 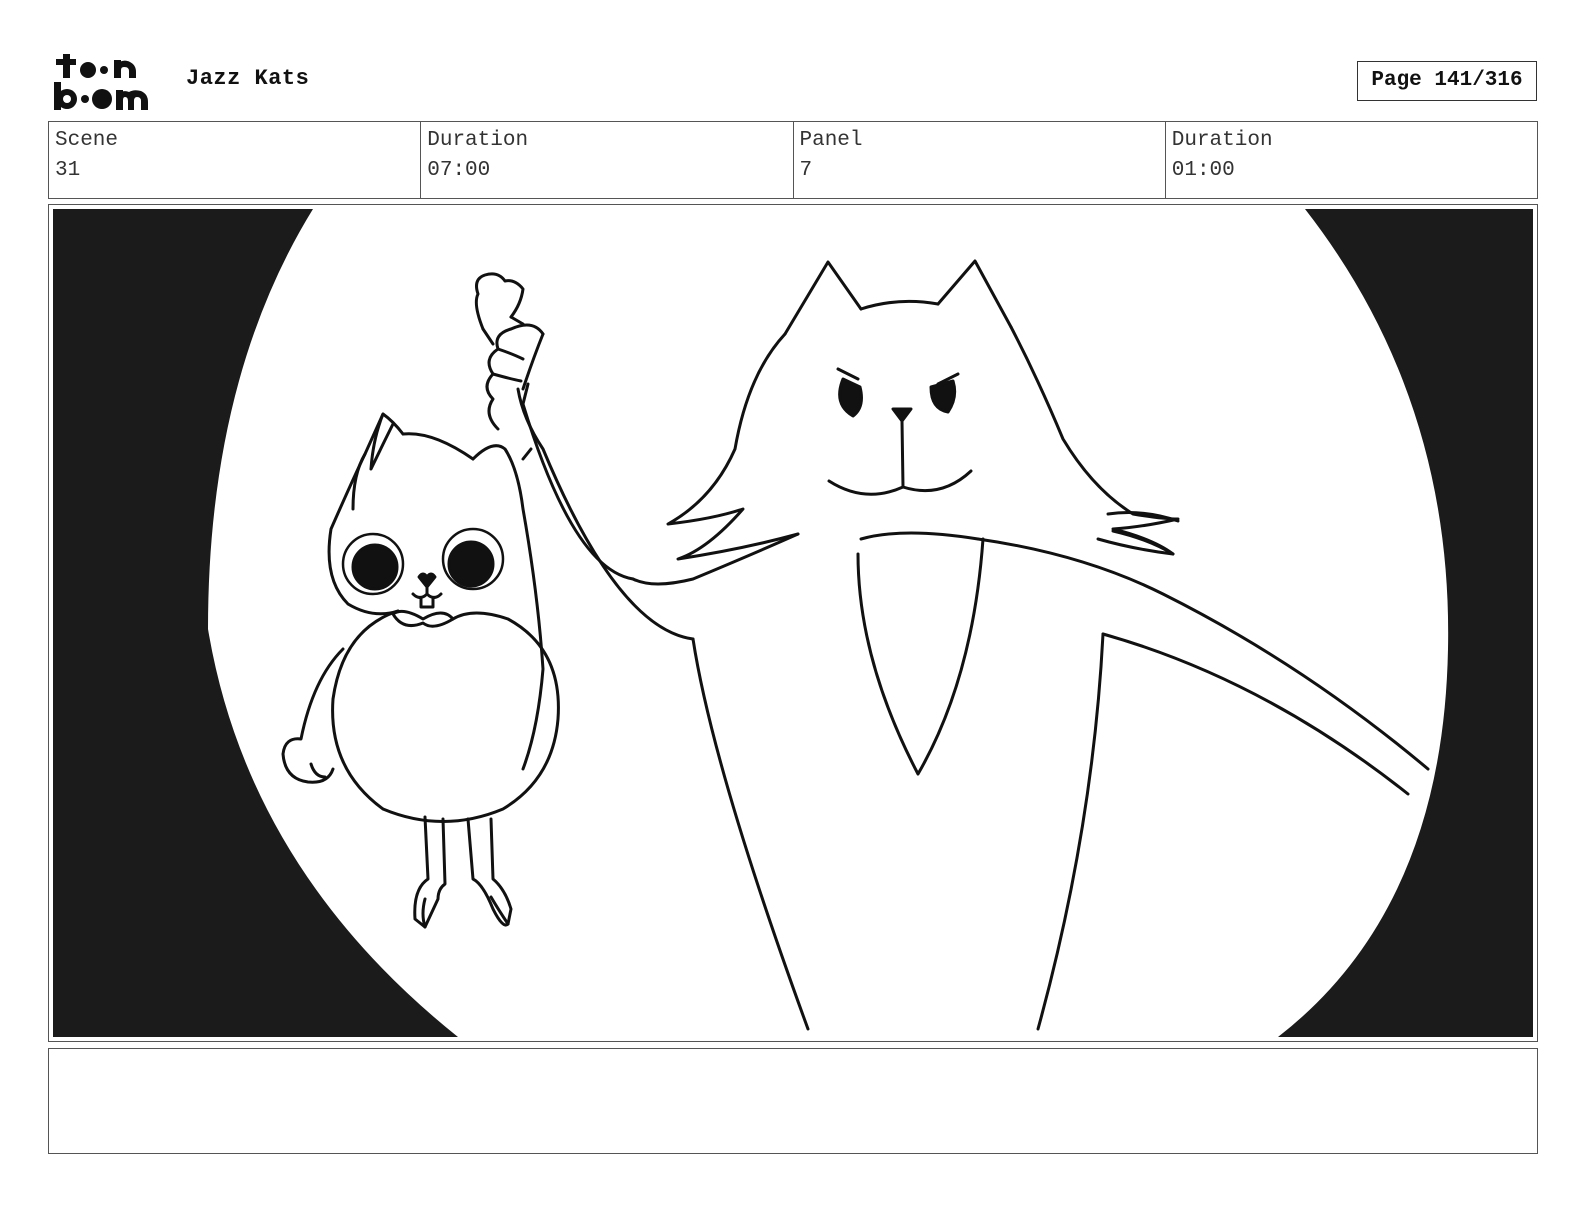 I want to click on panel-value: 7, so click(x=806, y=170).